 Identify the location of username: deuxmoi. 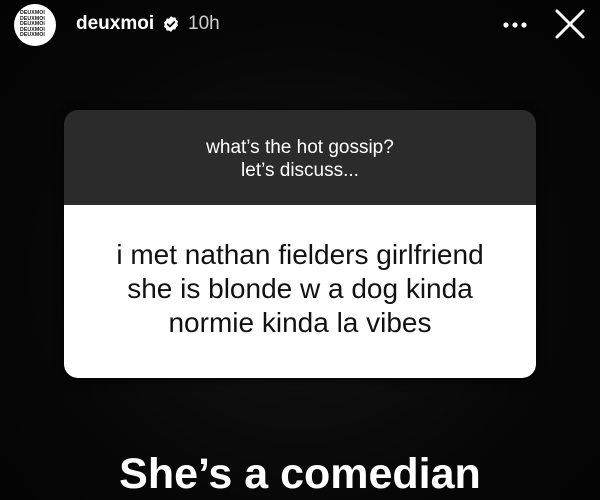
(115, 24).